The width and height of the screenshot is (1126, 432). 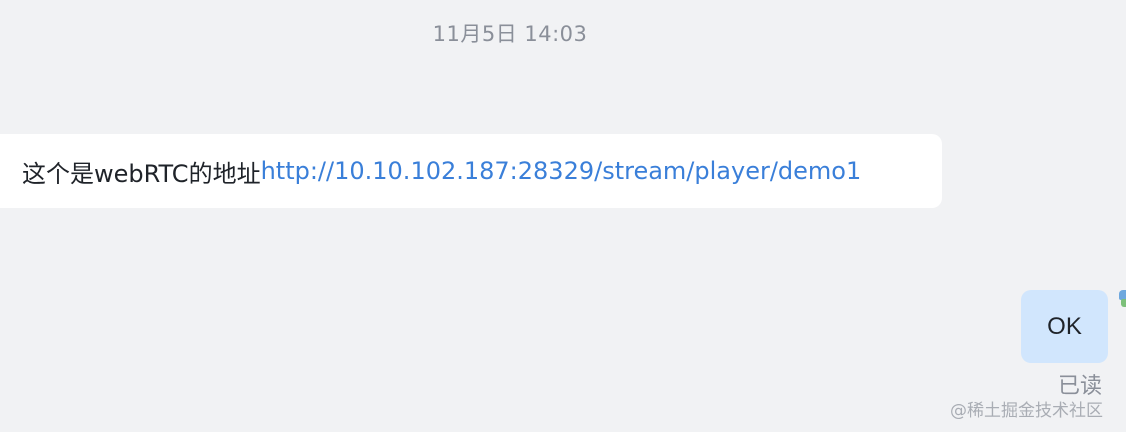 I want to click on own-avatar, so click(x=1122, y=299).